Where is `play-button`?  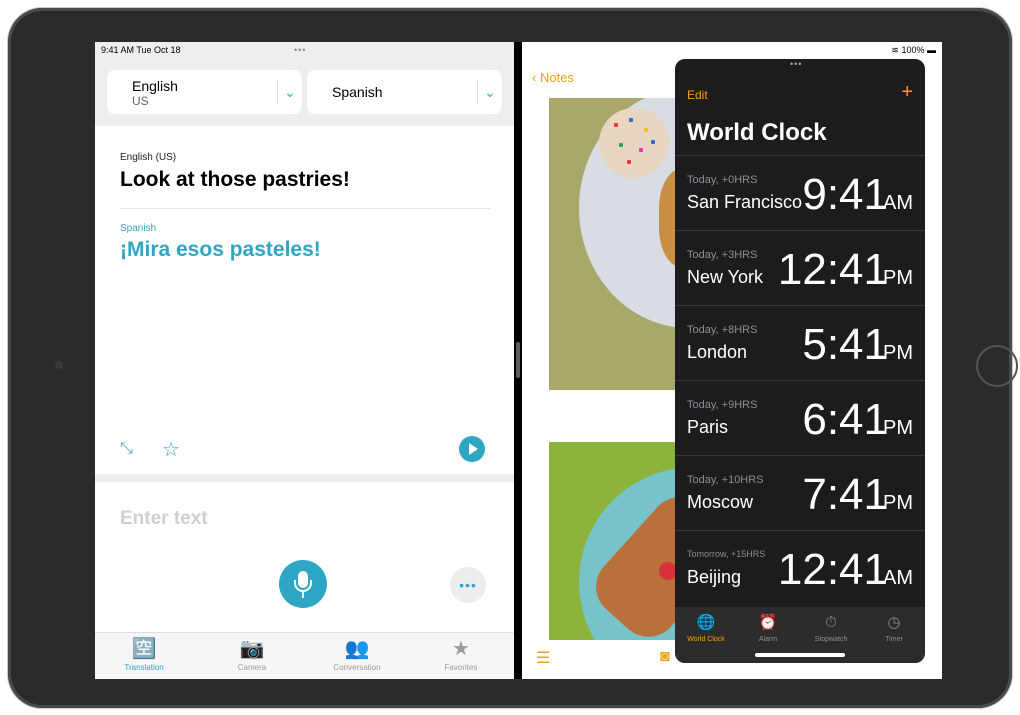
play-button is located at coordinates (472, 449).